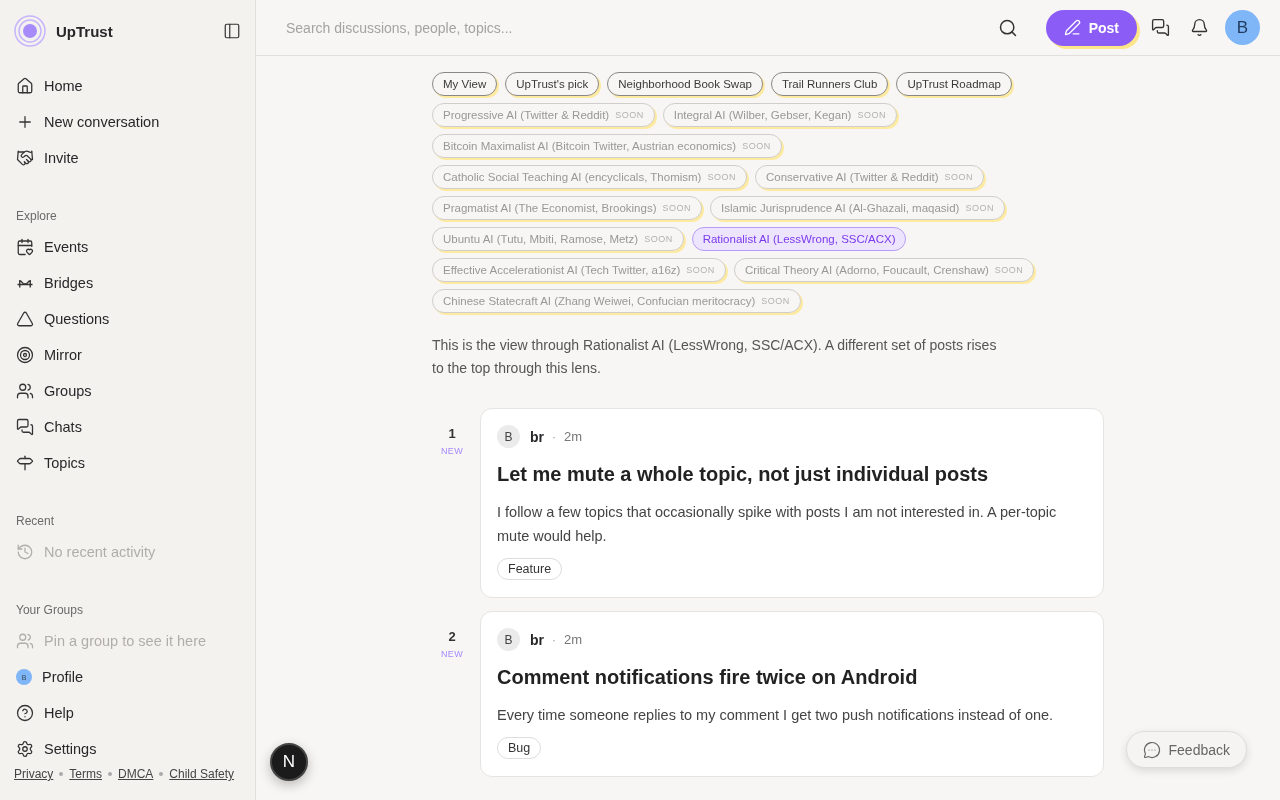  I want to click on help-icon, so click(25, 713).